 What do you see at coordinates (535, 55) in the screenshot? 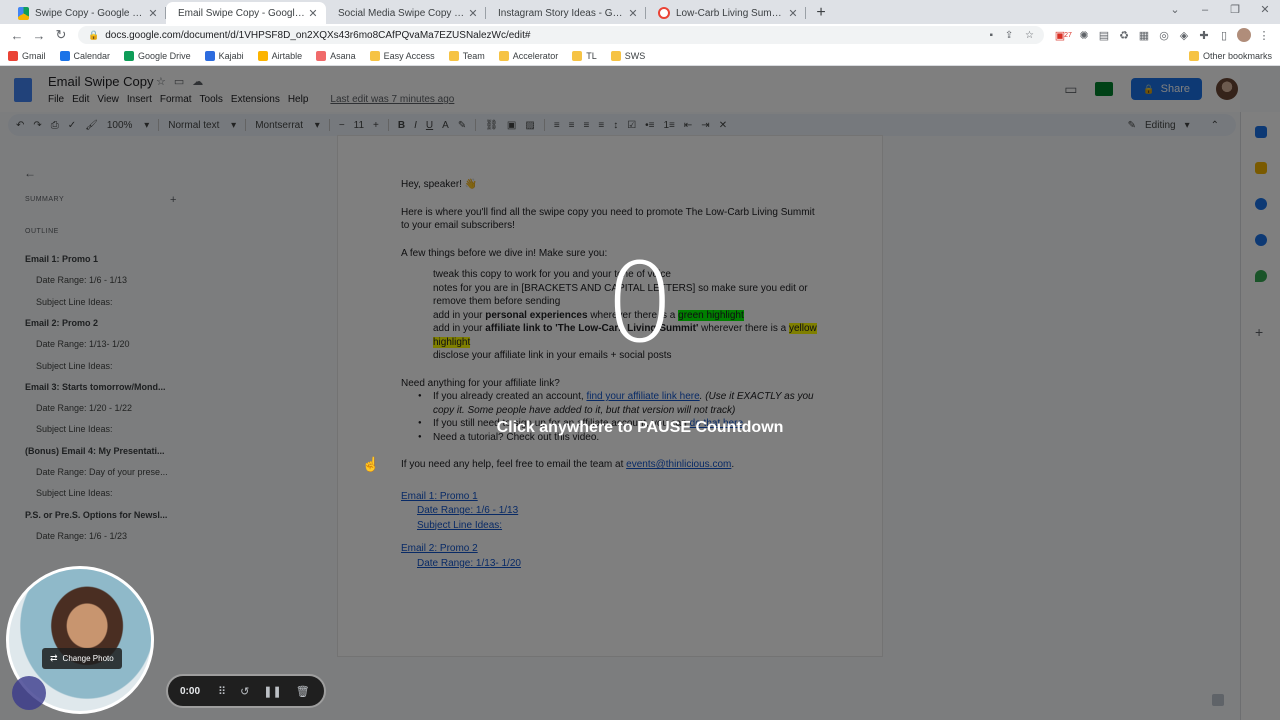
I see `bookmark-label: Accelerator` at bounding box center [535, 55].